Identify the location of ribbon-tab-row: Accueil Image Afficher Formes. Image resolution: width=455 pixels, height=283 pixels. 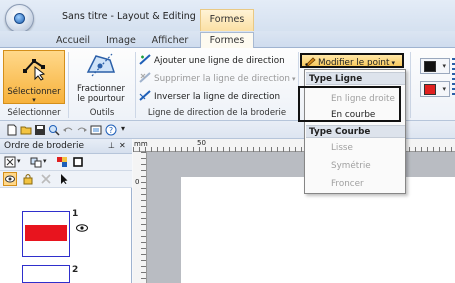
(227, 39).